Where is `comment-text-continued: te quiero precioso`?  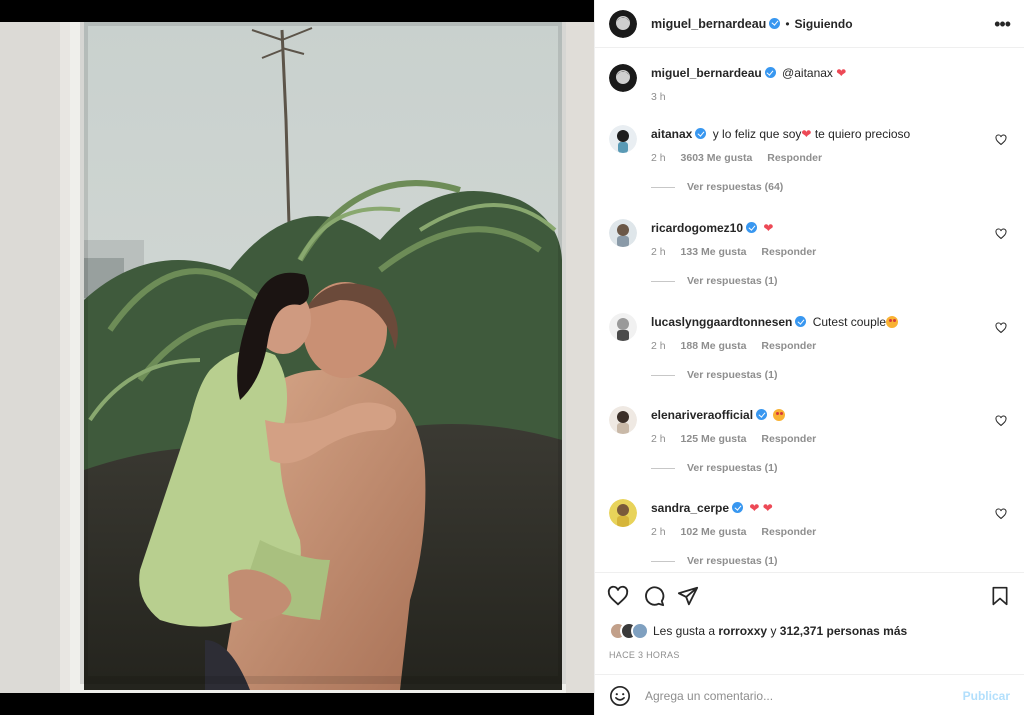
comment-text-continued: te quiero precioso is located at coordinates (861, 134).